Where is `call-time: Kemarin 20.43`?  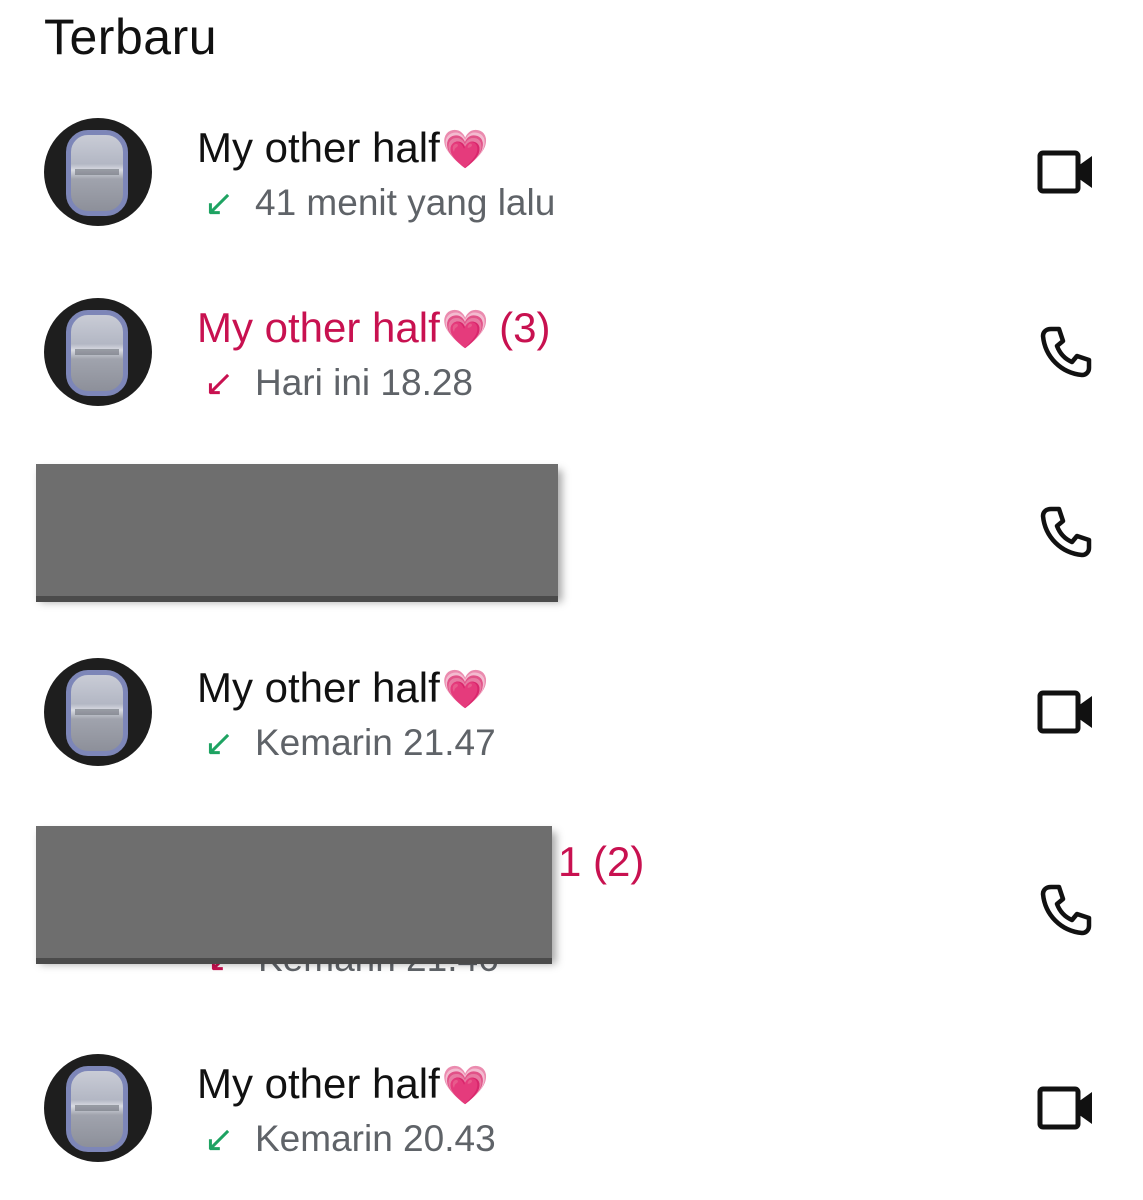 call-time: Kemarin 20.43 is located at coordinates (375, 1138).